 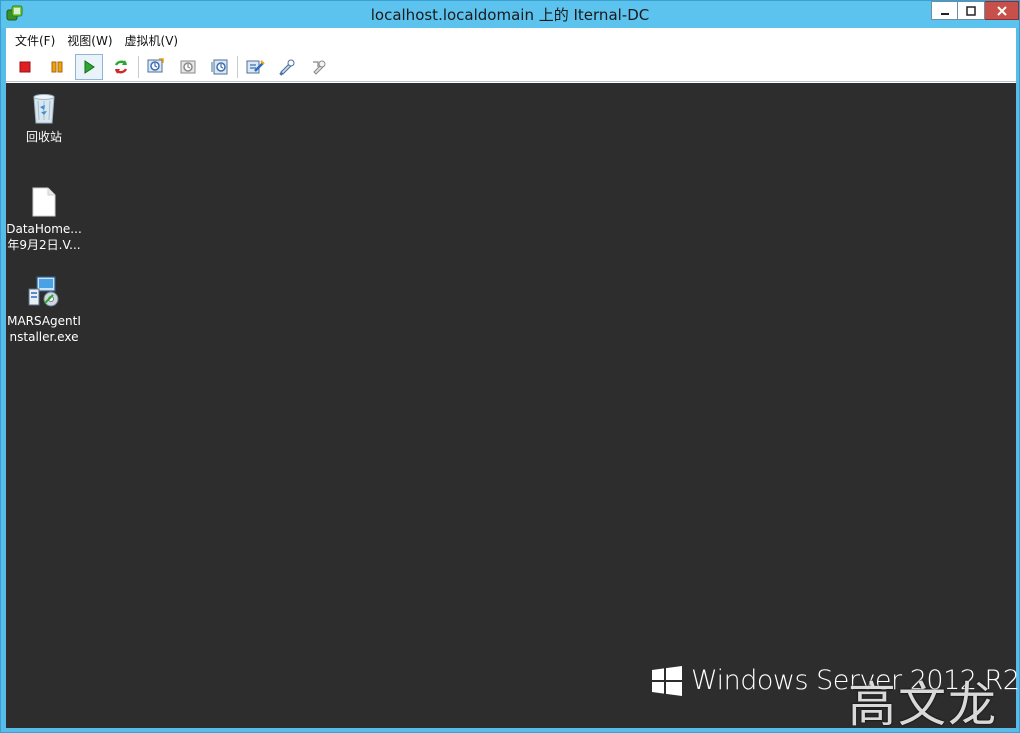 What do you see at coordinates (44, 310) in the screenshot?
I see `desktop-icon-mars-agent-installer: MARSAgentI nstaller.exe` at bounding box center [44, 310].